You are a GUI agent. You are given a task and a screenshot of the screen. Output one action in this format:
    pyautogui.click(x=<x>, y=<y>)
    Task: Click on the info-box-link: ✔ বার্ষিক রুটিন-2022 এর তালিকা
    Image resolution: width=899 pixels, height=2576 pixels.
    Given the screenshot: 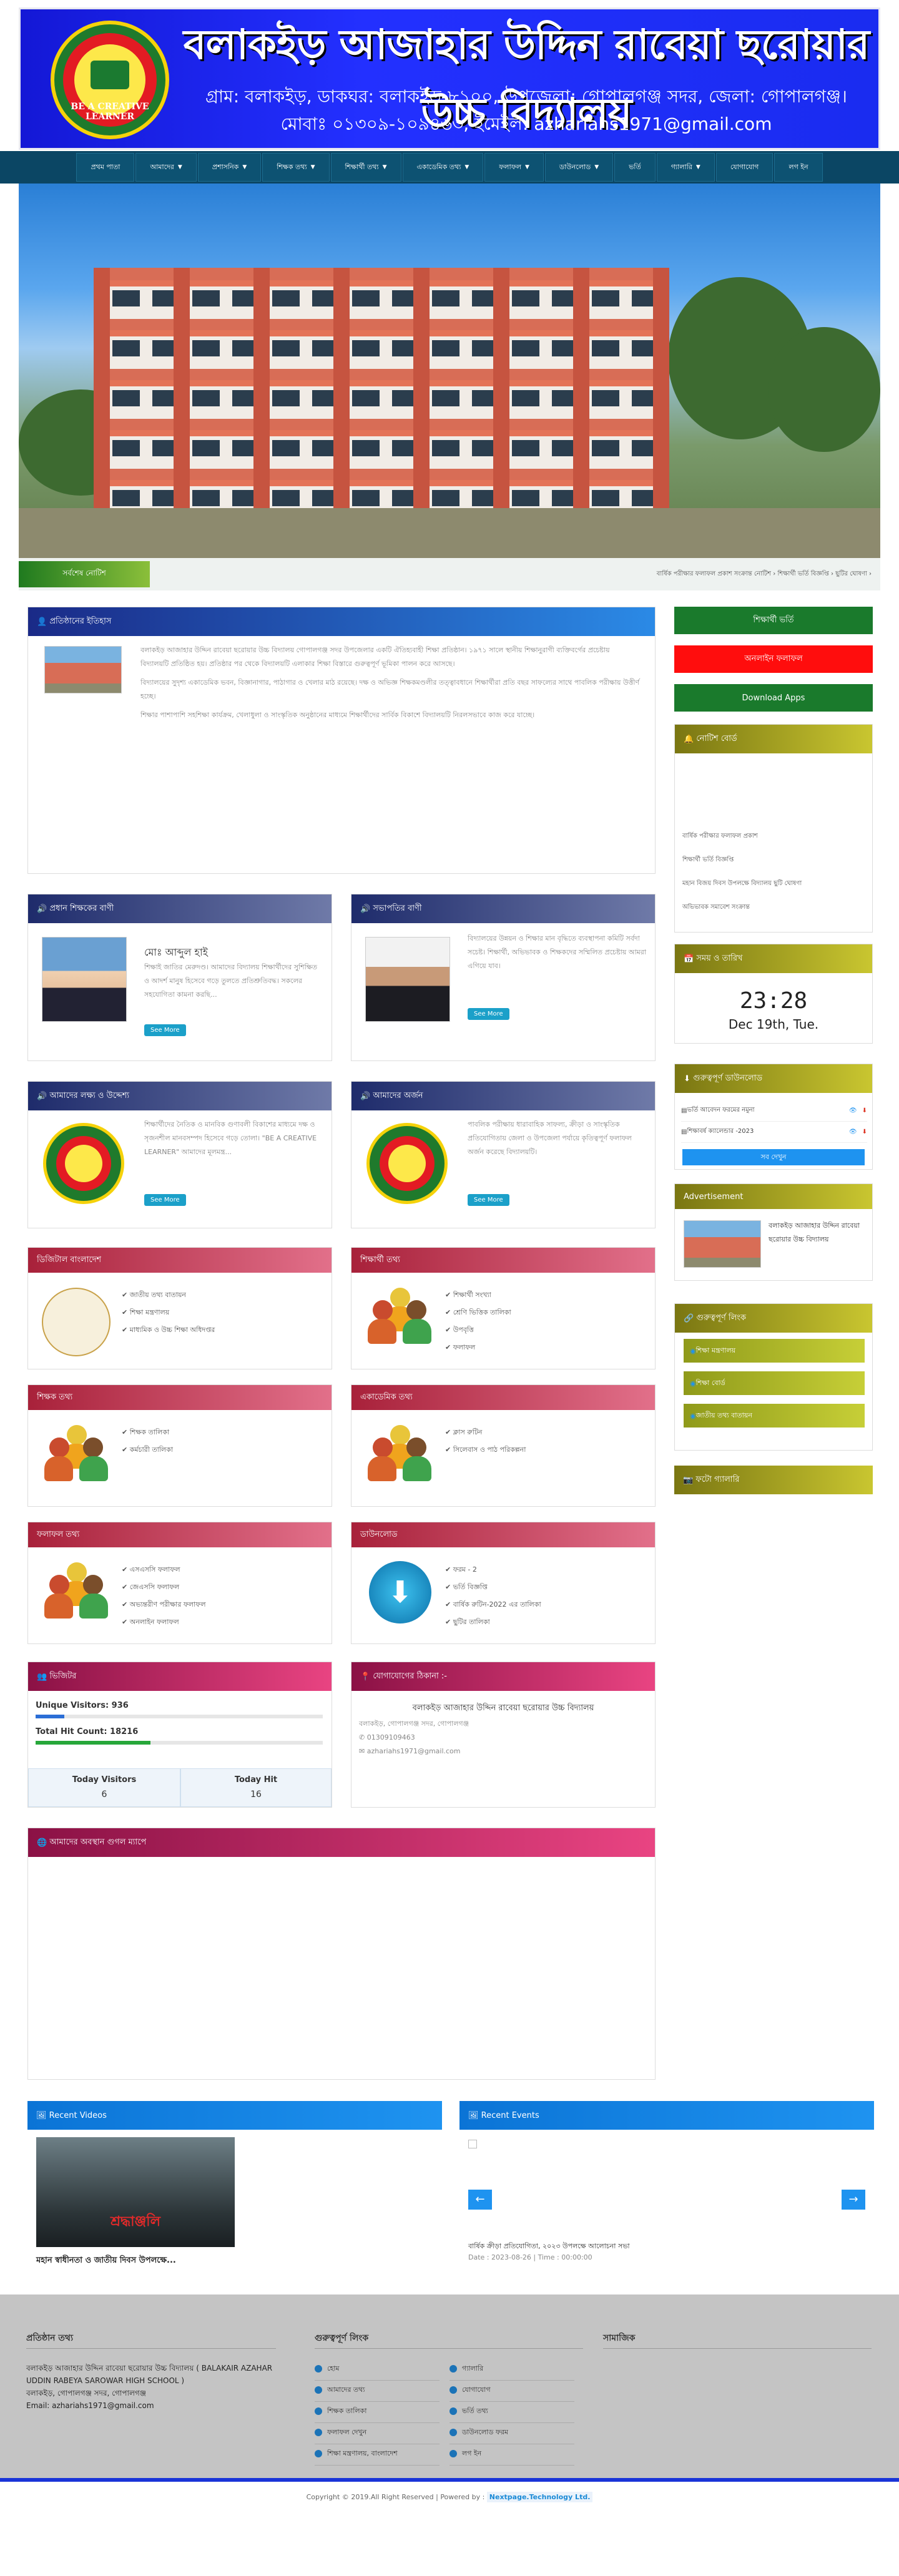 What is the action you would take?
    pyautogui.click(x=545, y=1605)
    